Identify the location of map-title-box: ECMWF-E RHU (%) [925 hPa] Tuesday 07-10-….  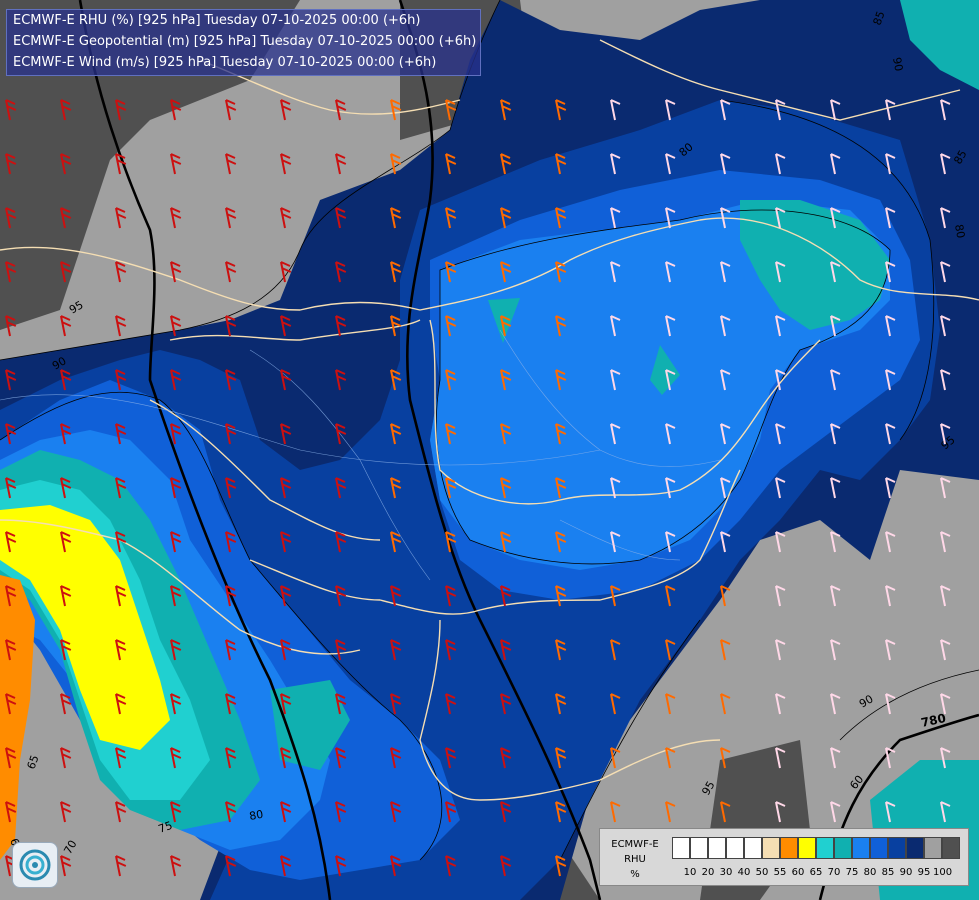
(243, 42).